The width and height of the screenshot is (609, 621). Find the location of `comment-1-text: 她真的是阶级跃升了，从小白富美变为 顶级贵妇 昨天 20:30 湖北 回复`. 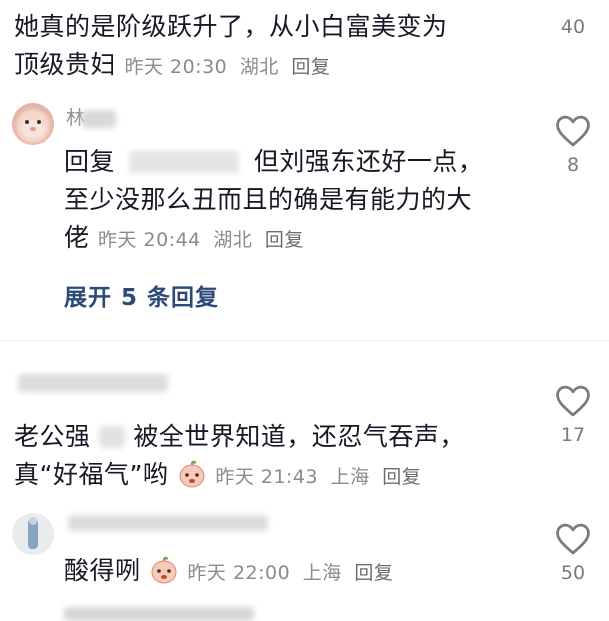

comment-1-text: 她真的是阶级跃升了，从小白富美变为 顶级贵妇 昨天 20:30 湖北 回复 is located at coordinates (231, 47).